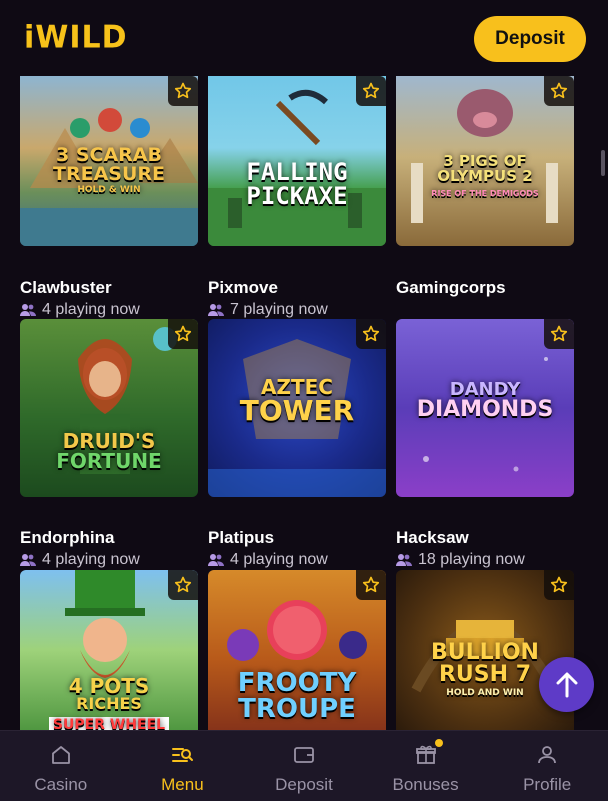 The height and width of the screenshot is (801, 608). Describe the element at coordinates (61, 766) in the screenshot. I see `nav-casino: Casino` at that location.